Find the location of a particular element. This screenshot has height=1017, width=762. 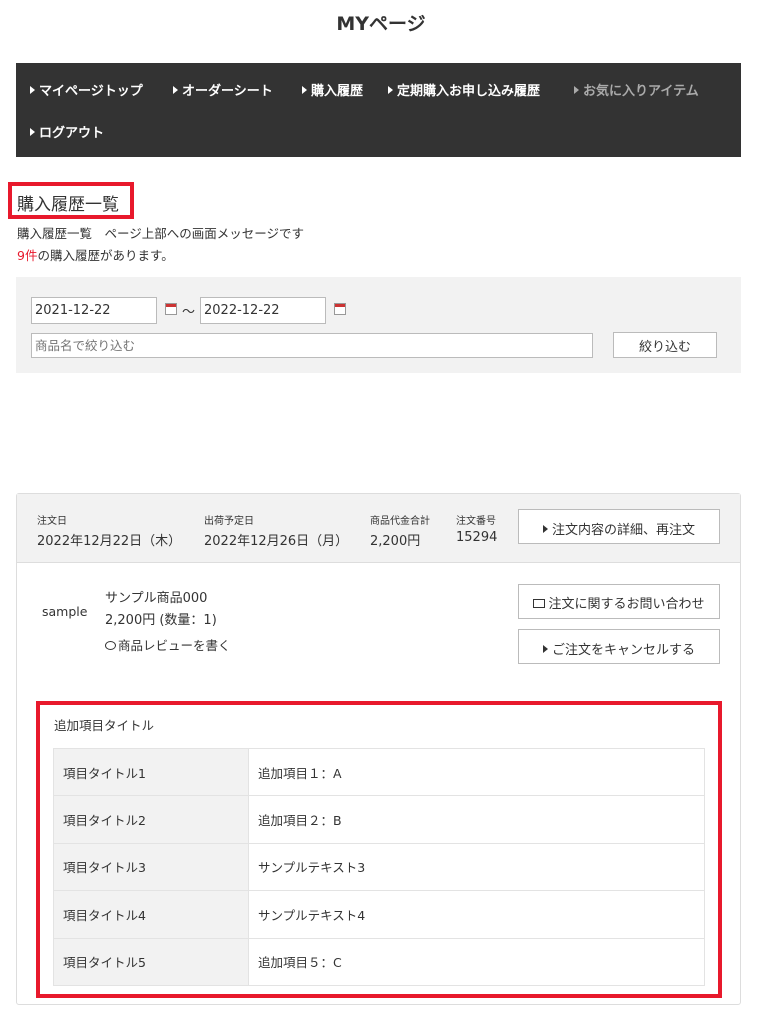

nav-label: オーダーシート is located at coordinates (227, 91).